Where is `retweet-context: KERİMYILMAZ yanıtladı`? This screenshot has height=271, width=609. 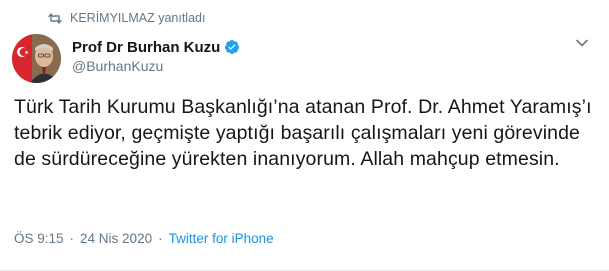 retweet-context: KERİMYILMAZ yanıtladı is located at coordinates (126, 18).